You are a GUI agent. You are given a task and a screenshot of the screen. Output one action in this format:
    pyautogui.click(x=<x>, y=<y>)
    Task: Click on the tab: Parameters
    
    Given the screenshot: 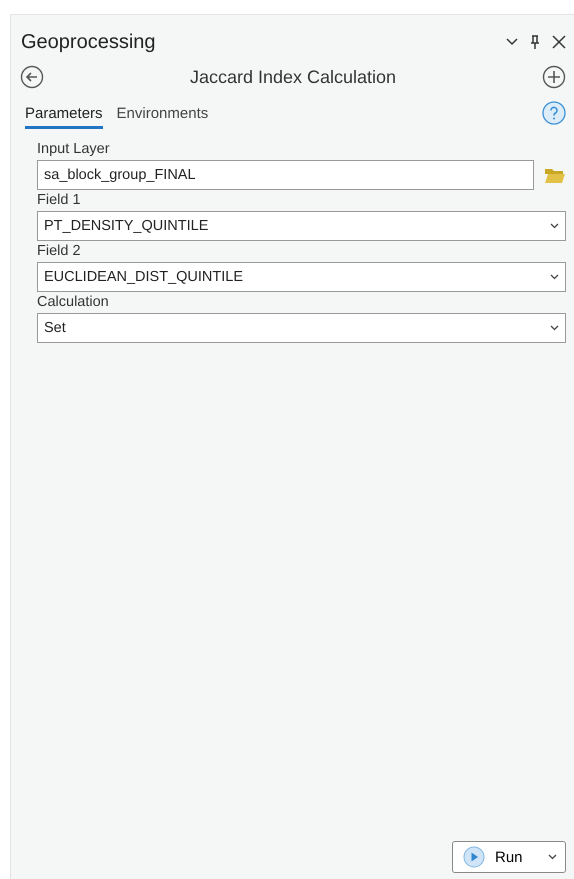 What is the action you would take?
    pyautogui.click(x=64, y=117)
    